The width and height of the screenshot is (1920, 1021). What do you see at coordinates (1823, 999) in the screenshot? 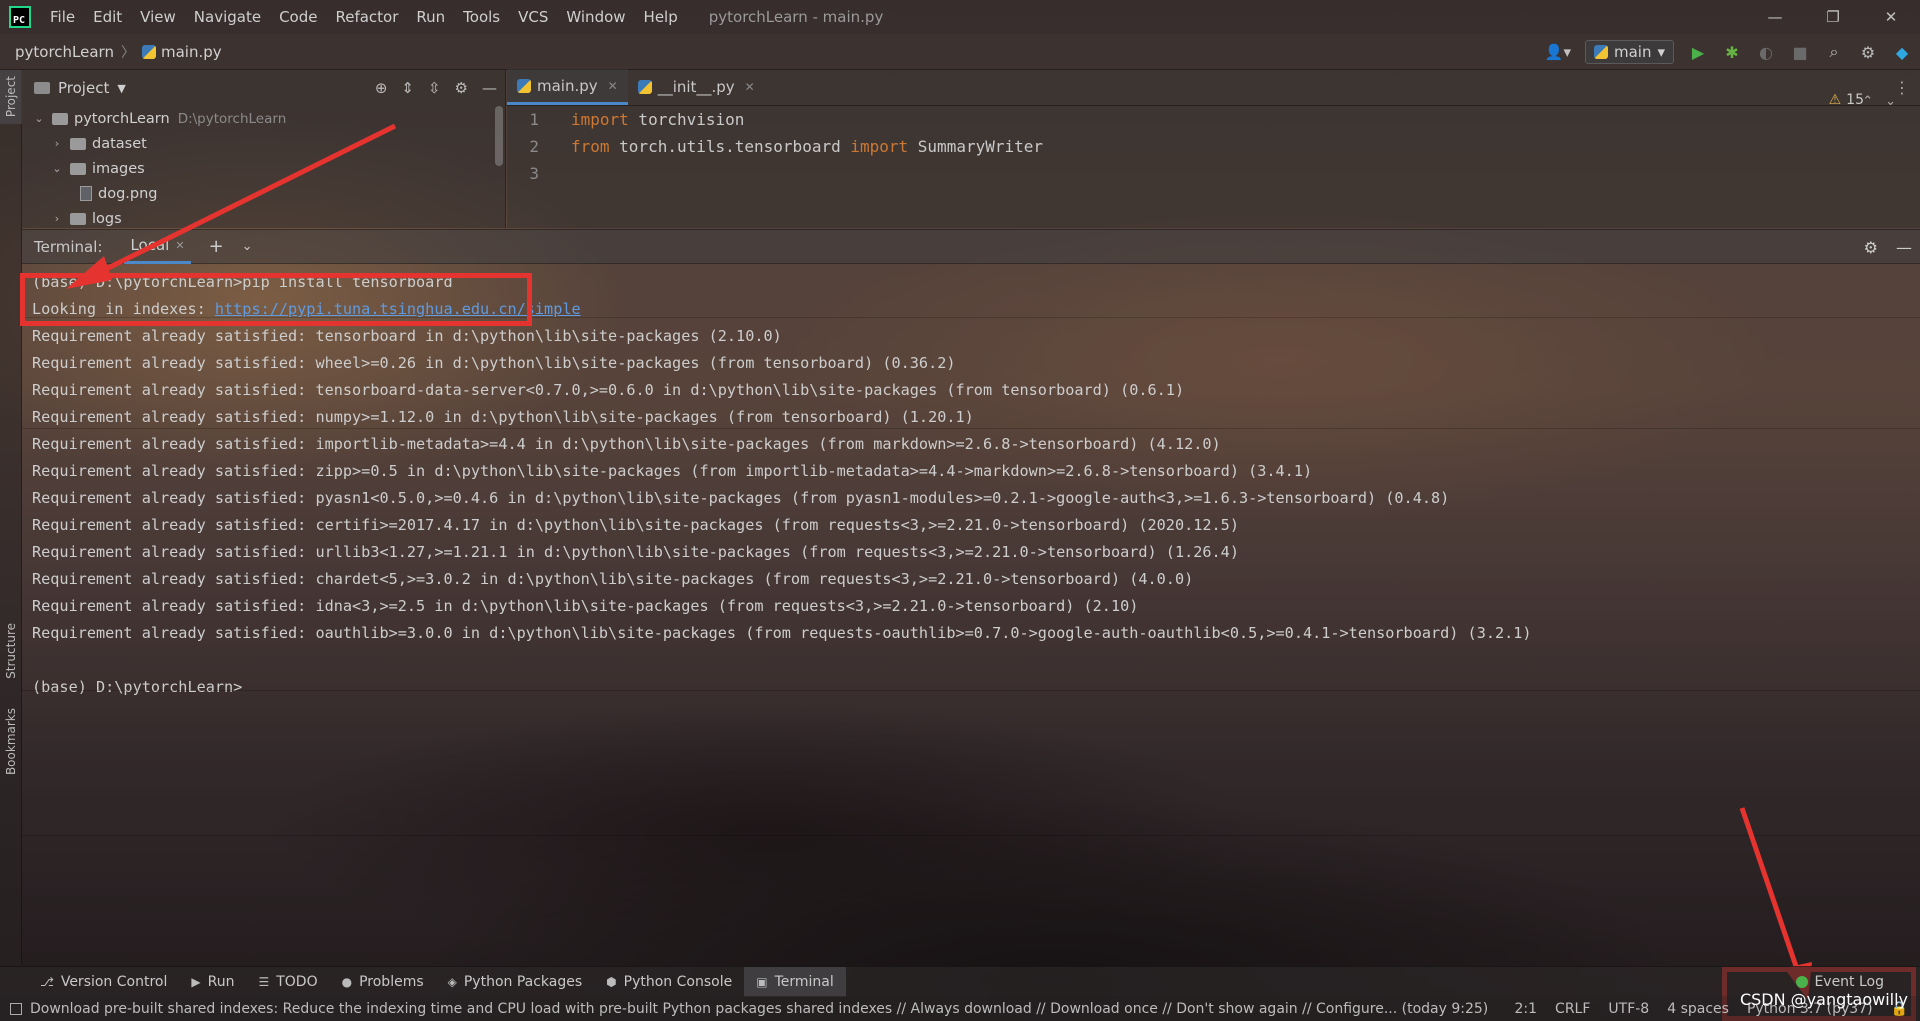
I see `csdn-watermark: CSDN @yangtaowilly` at bounding box center [1823, 999].